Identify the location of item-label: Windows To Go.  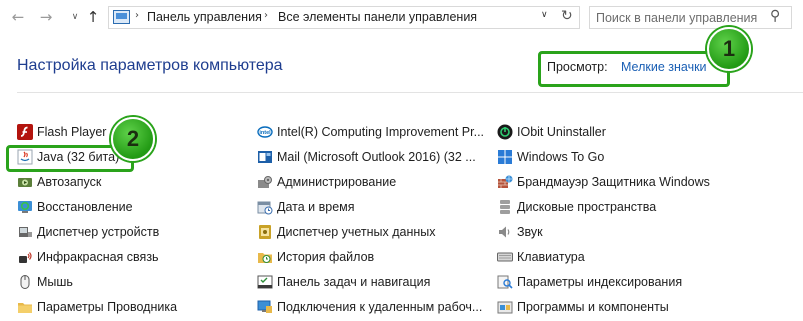
(561, 157).